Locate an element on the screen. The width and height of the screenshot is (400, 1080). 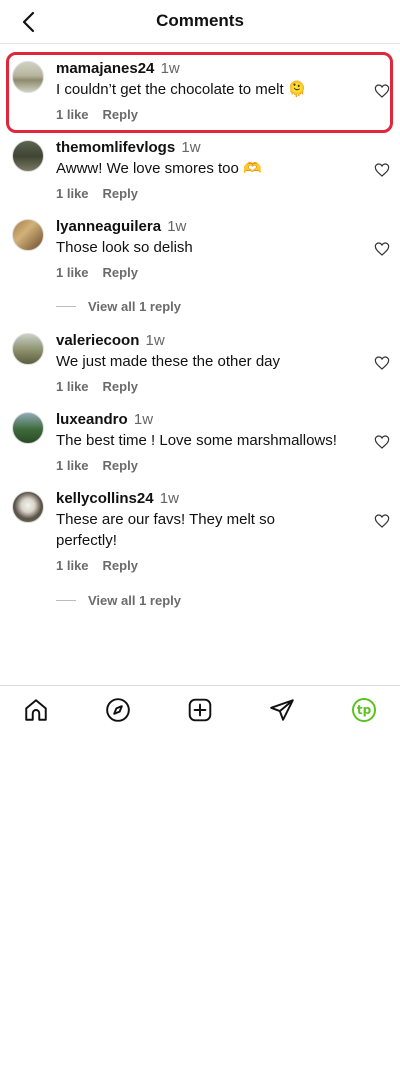
comment-username: themomlifevlogs is located at coordinates (115, 147).